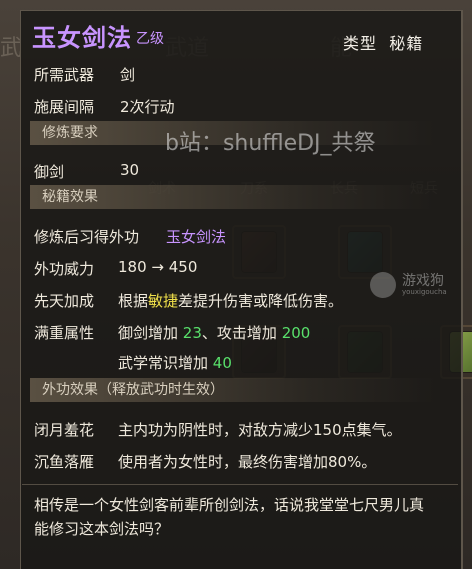 This screenshot has width=472, height=569. I want to click on martial-1-label: 闭月羞花, so click(64, 430).